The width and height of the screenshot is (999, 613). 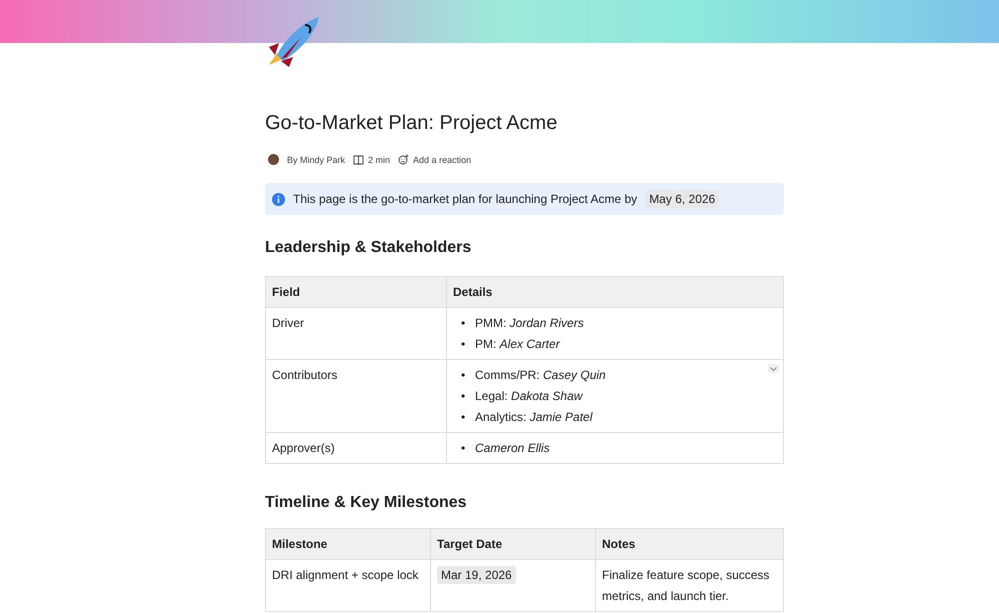 I want to click on date-chip: May 6, 2026, so click(x=682, y=199).